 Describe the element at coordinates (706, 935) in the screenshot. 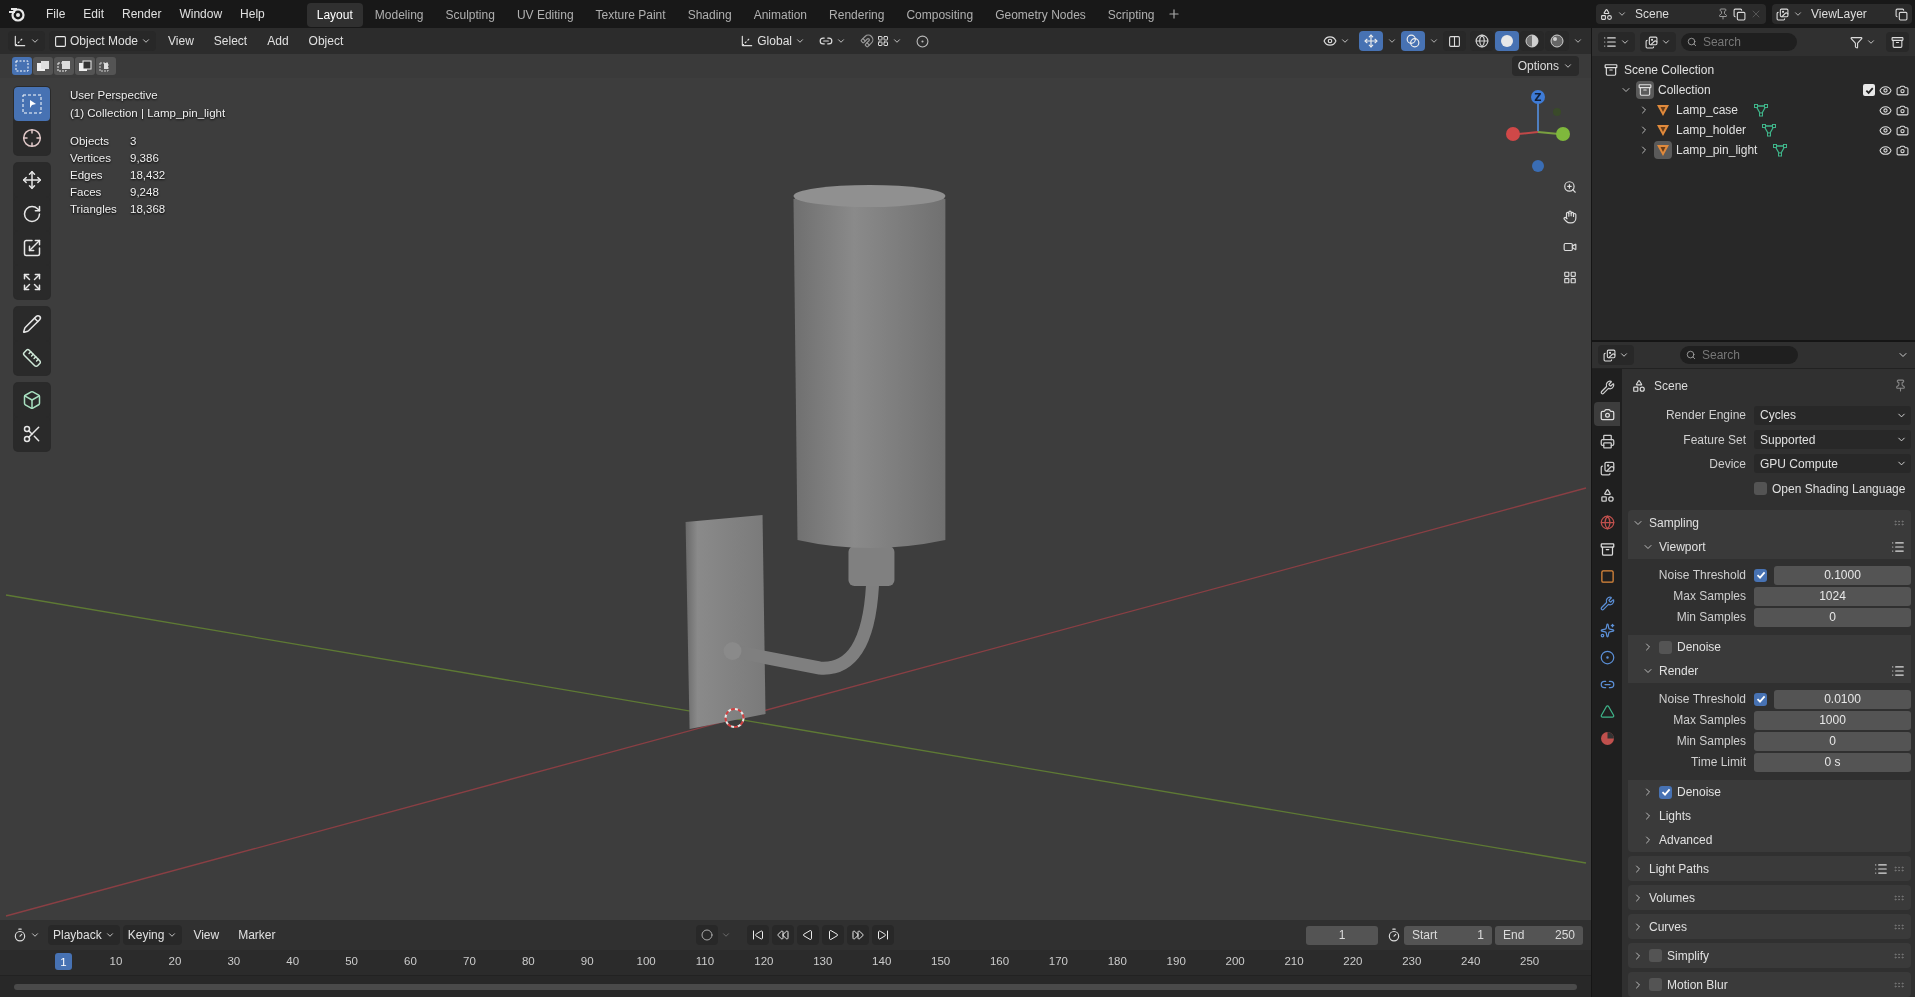

I see `auto-keying-button` at that location.